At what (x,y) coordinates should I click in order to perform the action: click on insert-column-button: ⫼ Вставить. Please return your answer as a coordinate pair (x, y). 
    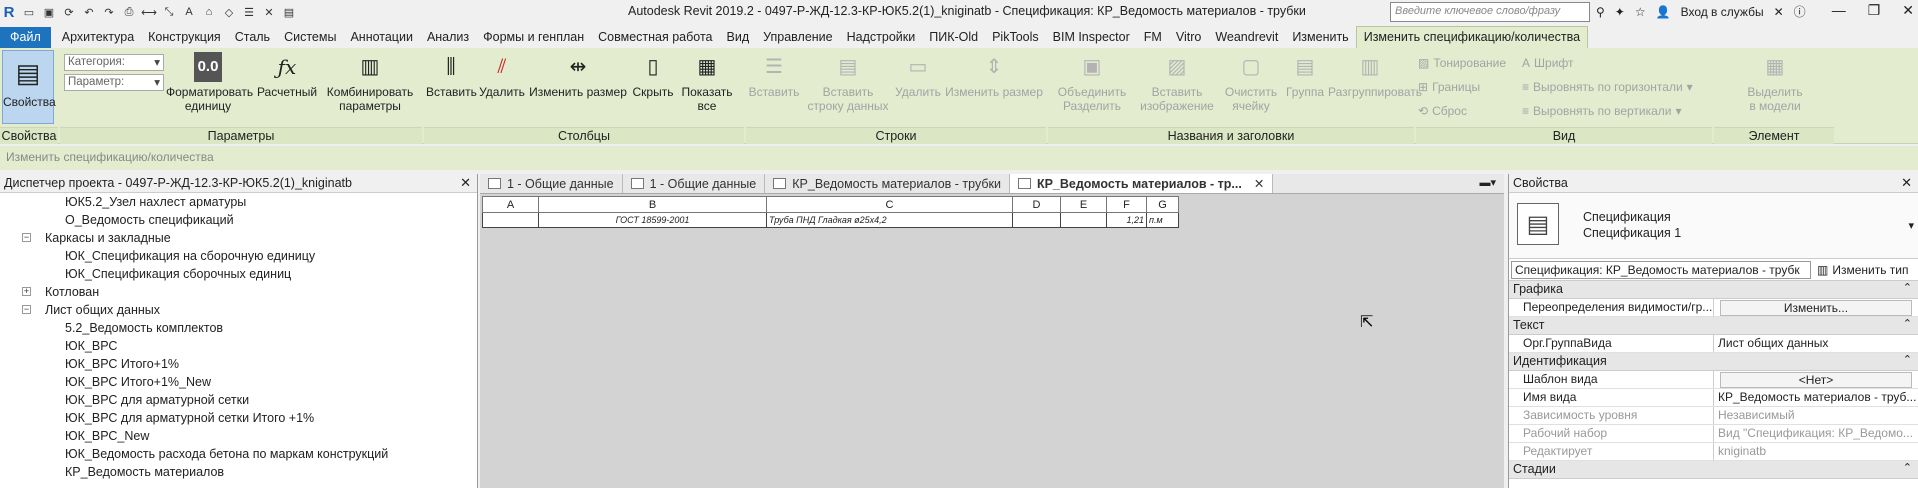
    Looking at the image, I should click on (451, 75).